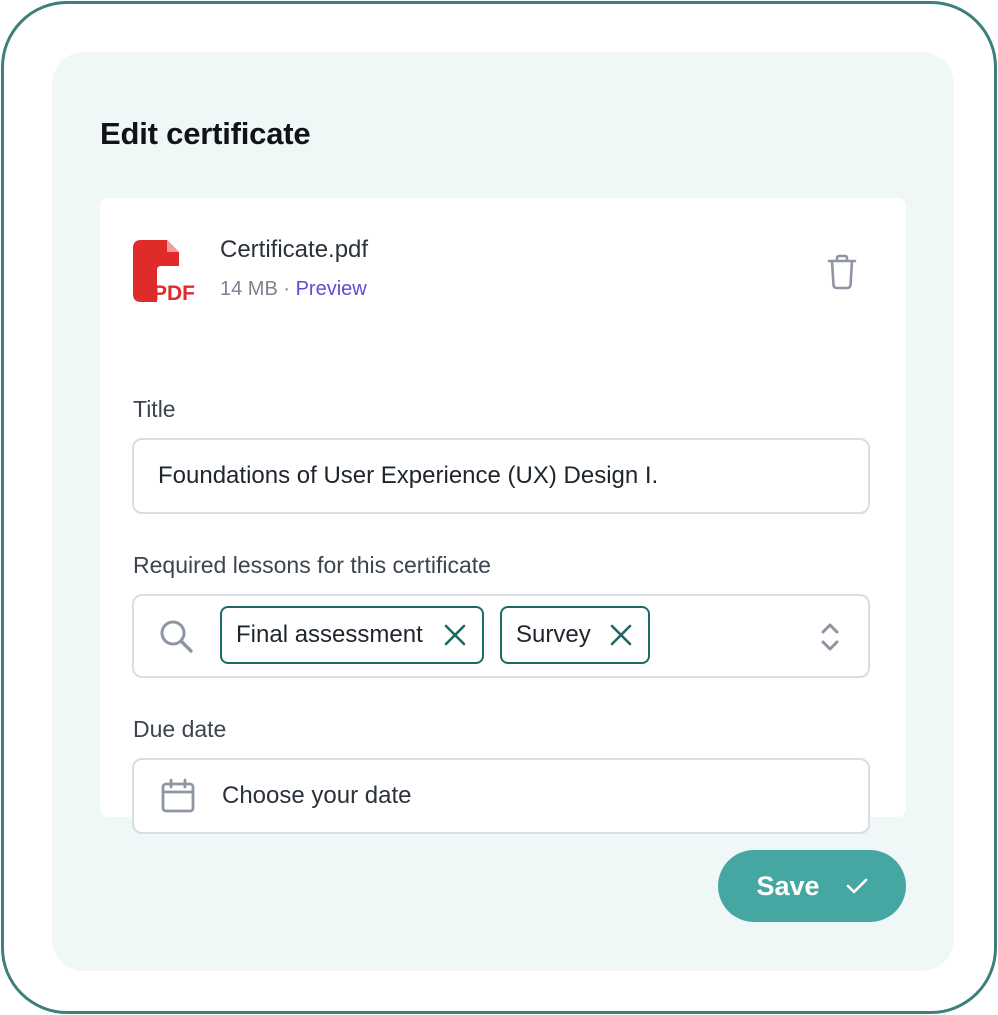 This screenshot has width=998, height=1015. What do you see at coordinates (788, 885) in the screenshot?
I see `save-button-label: Save` at bounding box center [788, 885].